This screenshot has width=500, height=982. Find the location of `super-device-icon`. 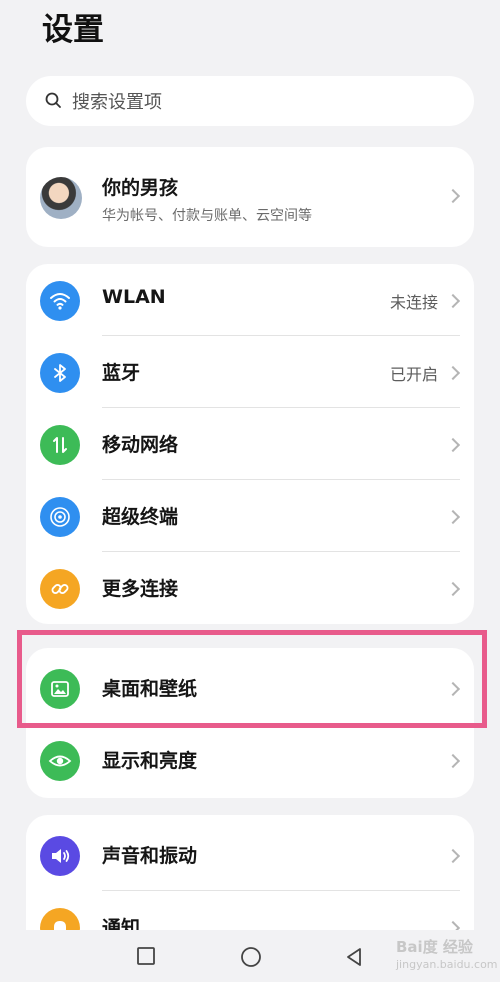

super-device-icon is located at coordinates (60, 517).